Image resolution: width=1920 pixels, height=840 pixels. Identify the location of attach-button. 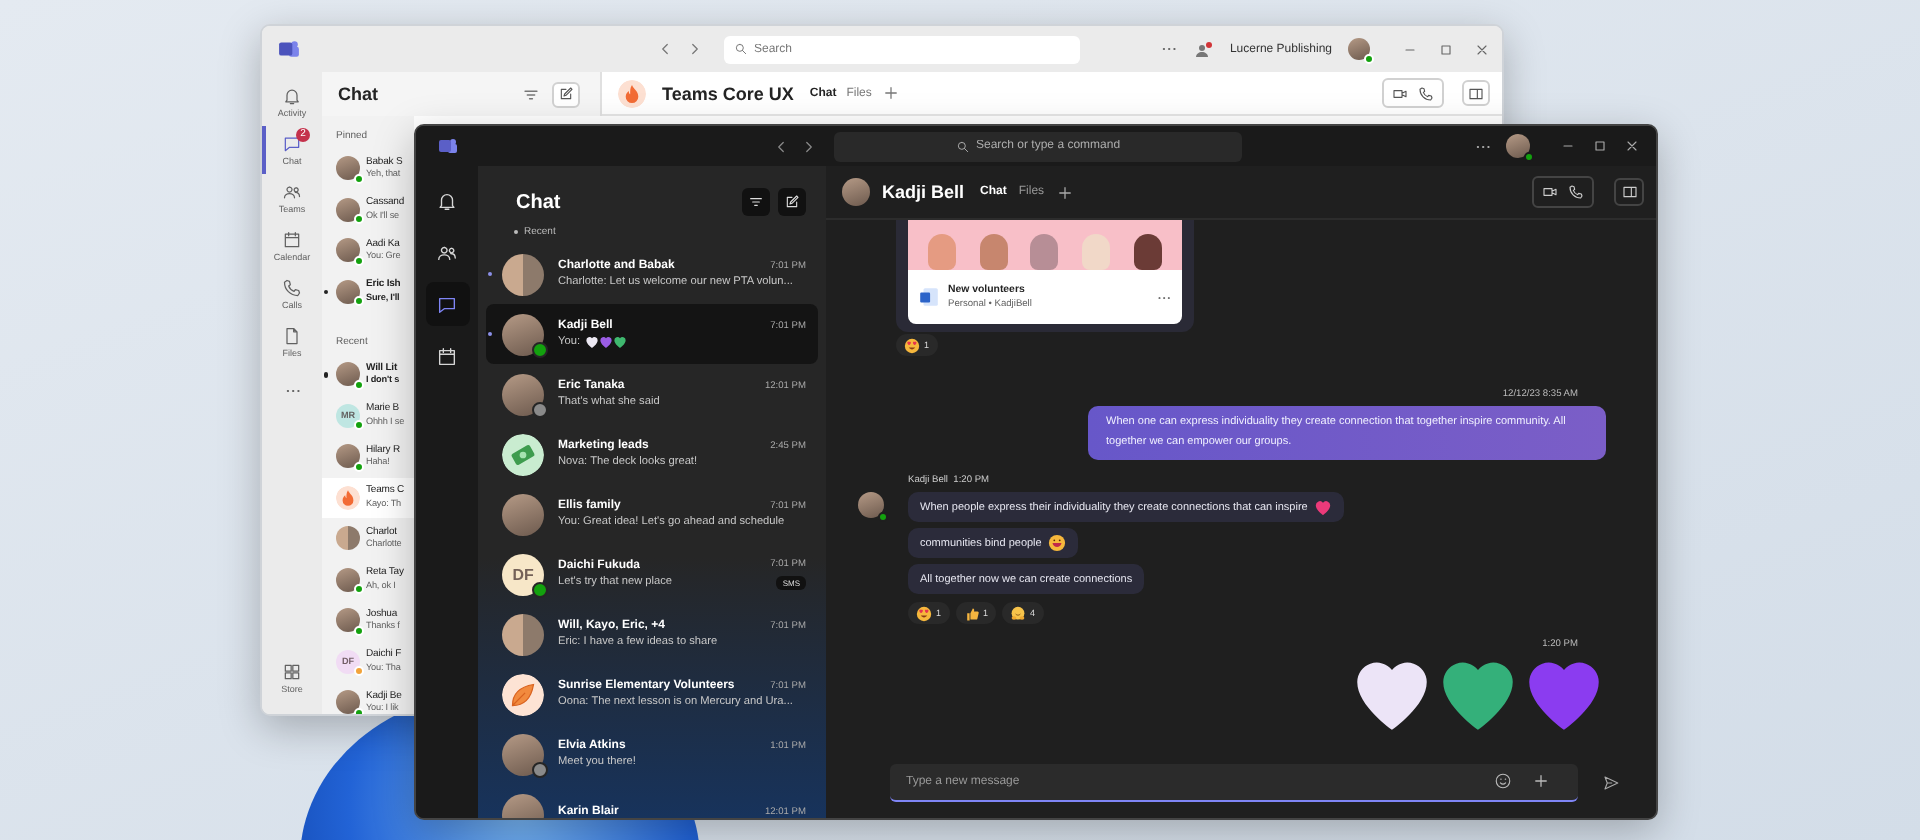
(1541, 781).